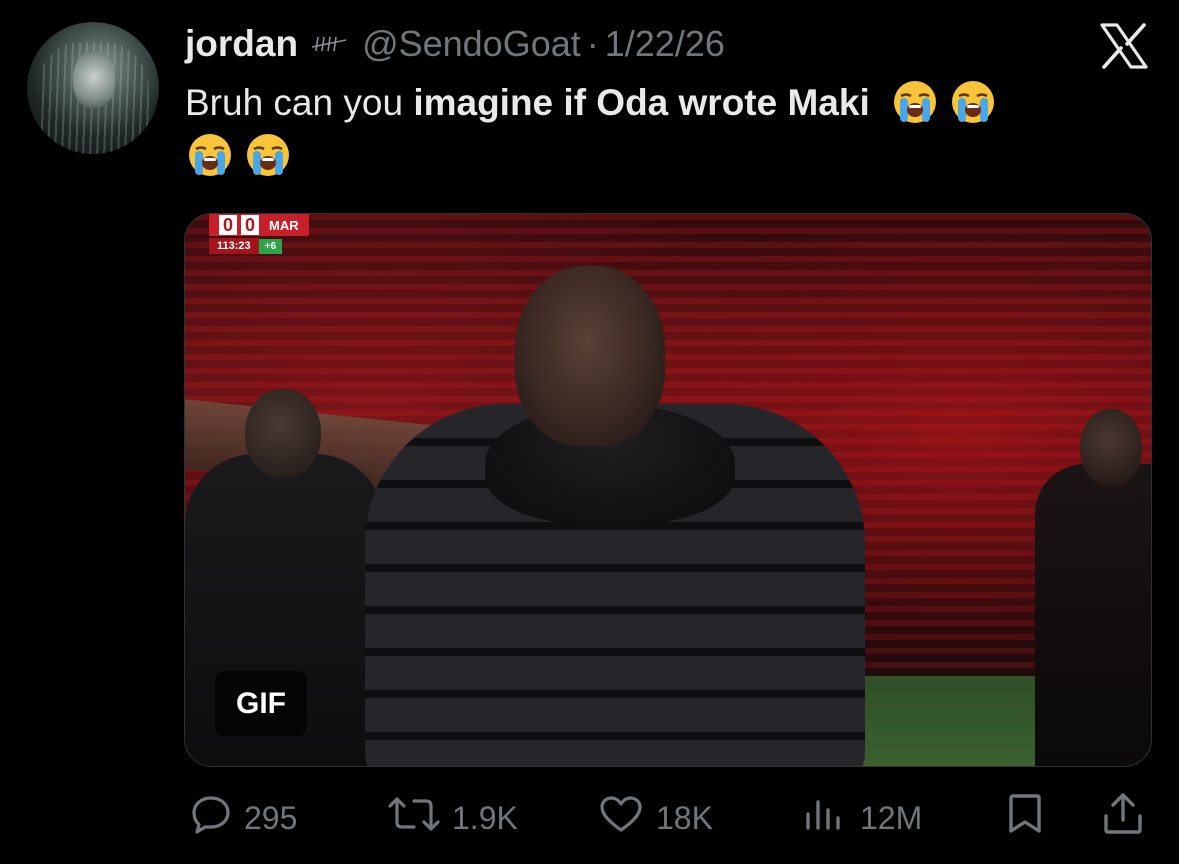 This screenshot has width=1179, height=864. What do you see at coordinates (94, 80) in the screenshot?
I see `avatar-face` at bounding box center [94, 80].